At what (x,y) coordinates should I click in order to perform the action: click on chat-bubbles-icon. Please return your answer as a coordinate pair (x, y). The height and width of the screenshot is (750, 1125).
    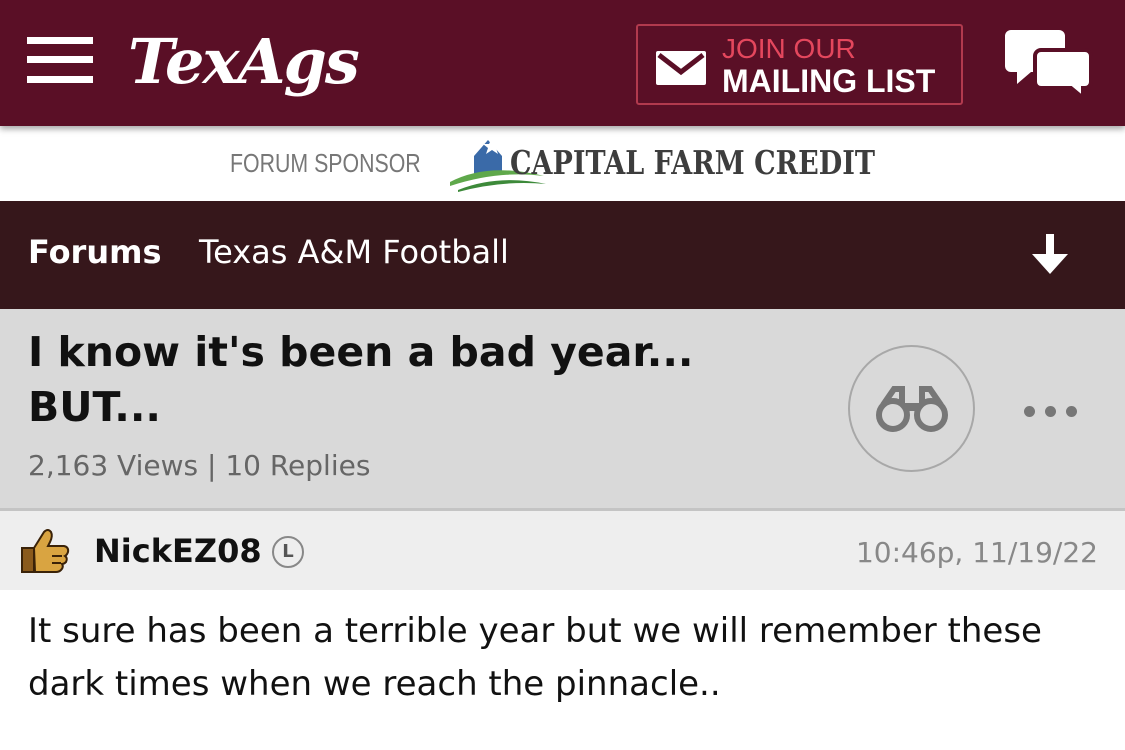
    Looking at the image, I should click on (1049, 62).